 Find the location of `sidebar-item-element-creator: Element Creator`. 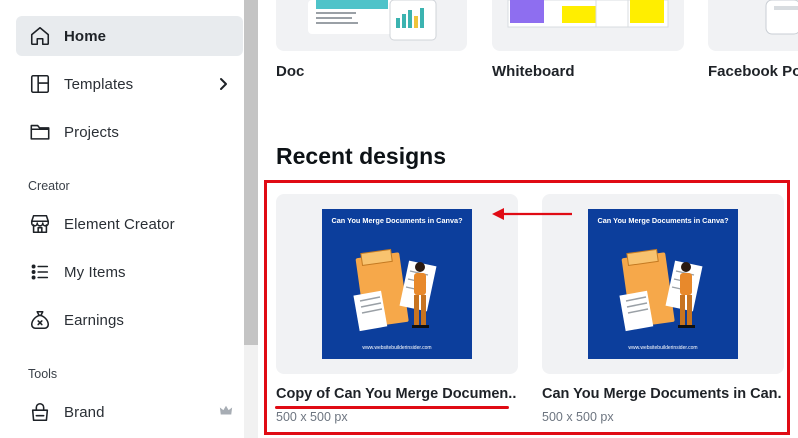

sidebar-item-element-creator: Element Creator is located at coordinates (129, 224).